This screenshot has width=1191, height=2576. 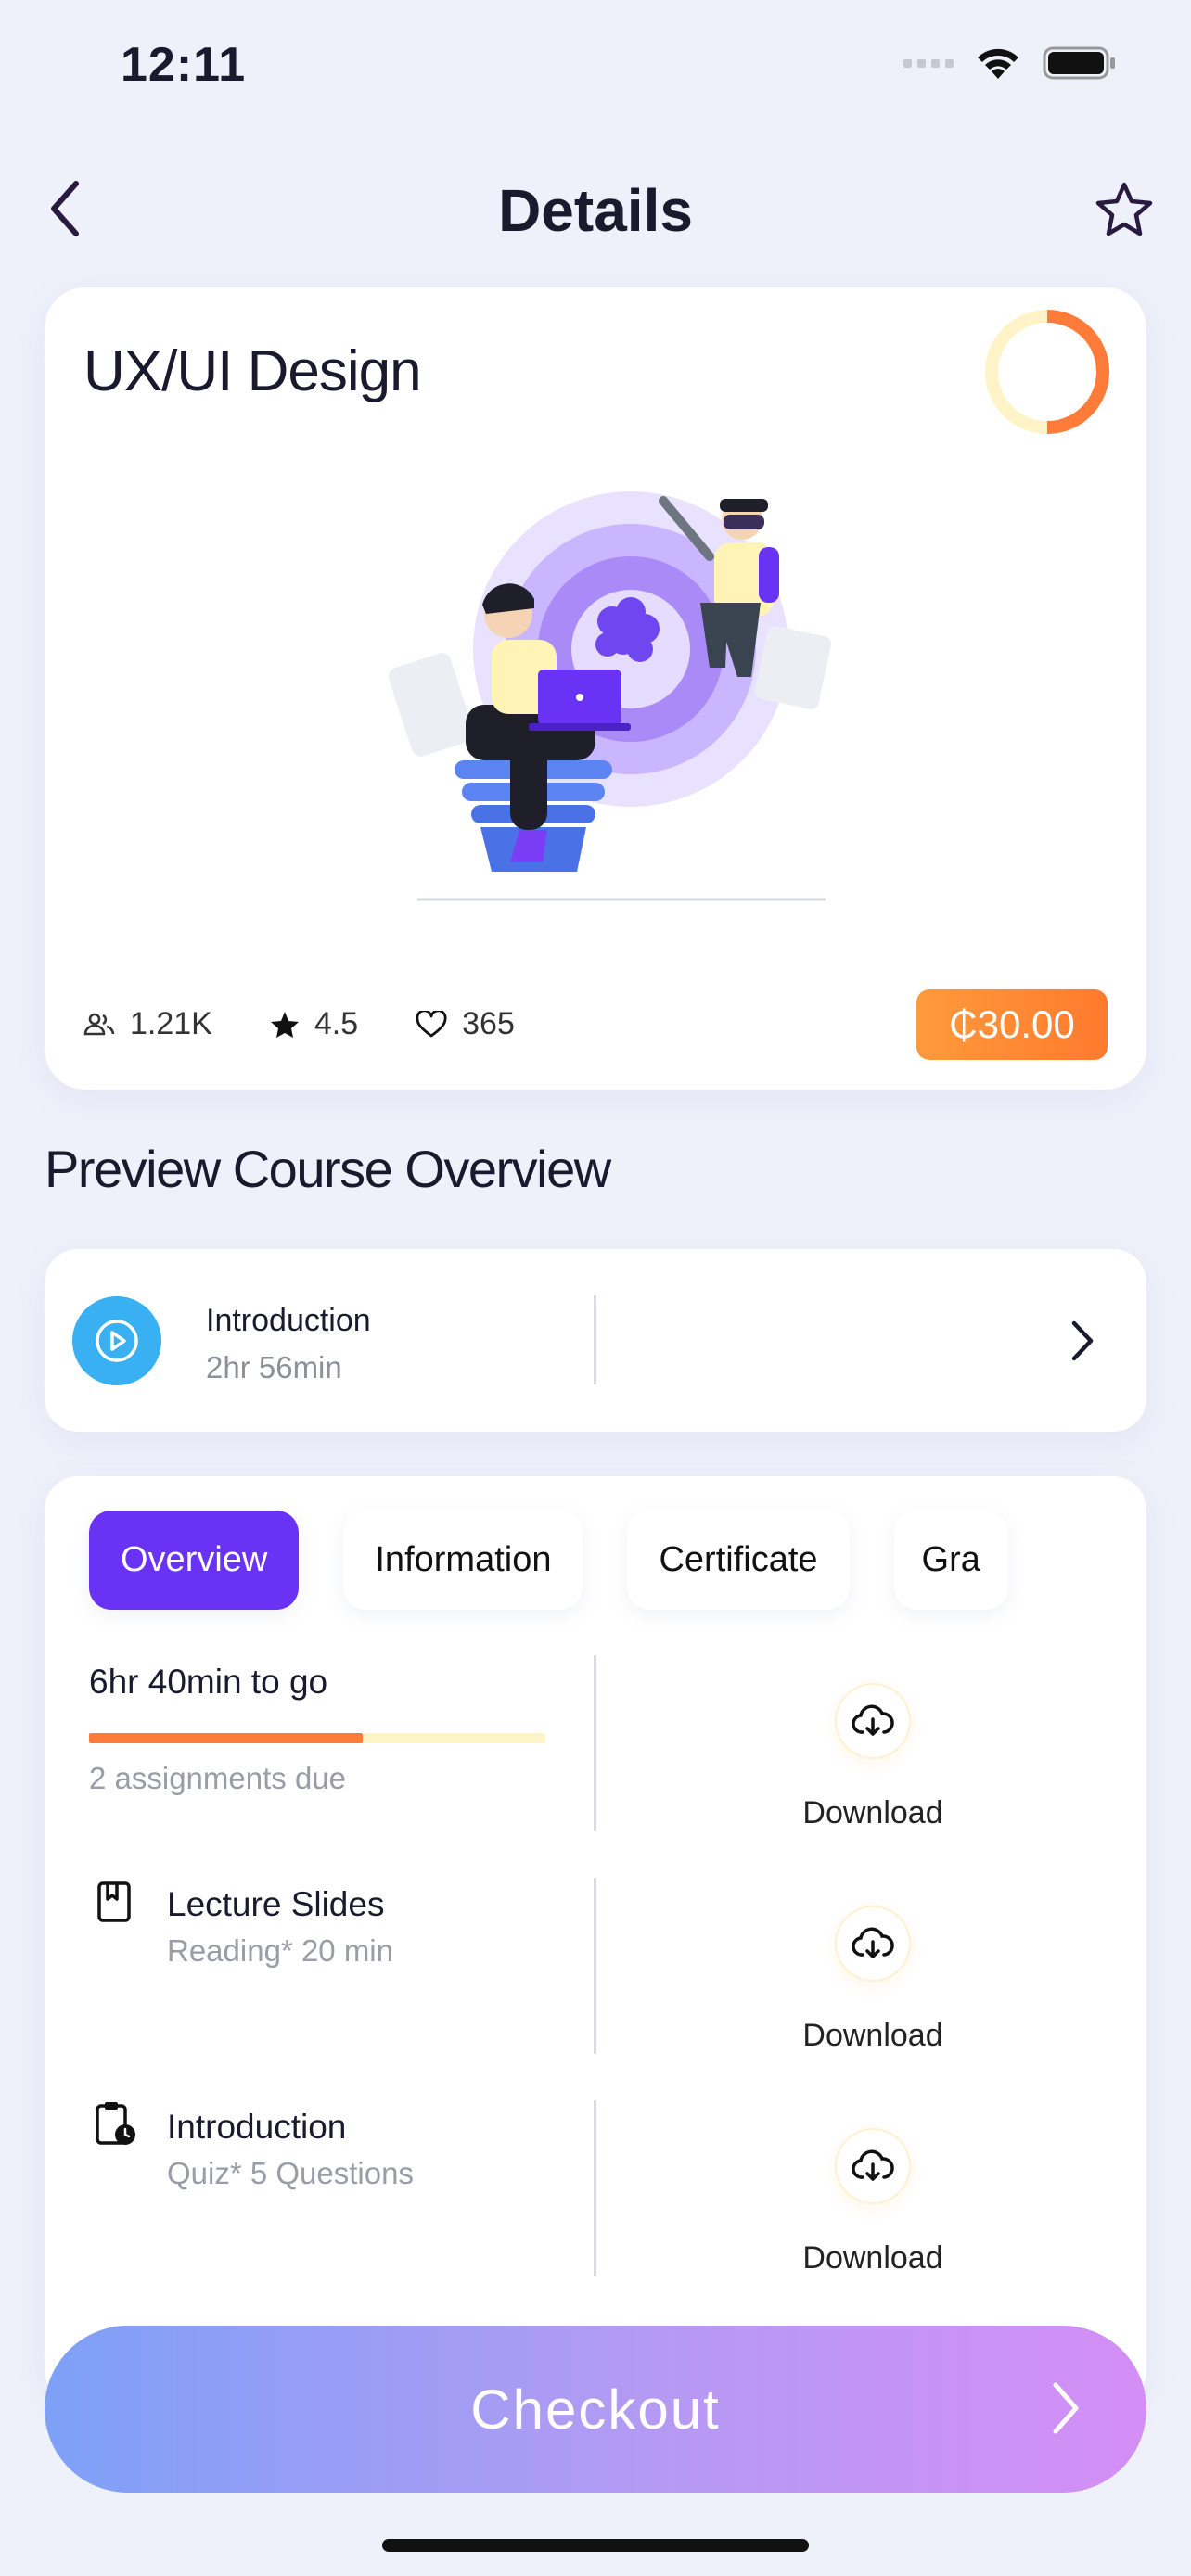 I want to click on learners-count: 1.21K, so click(x=171, y=1024).